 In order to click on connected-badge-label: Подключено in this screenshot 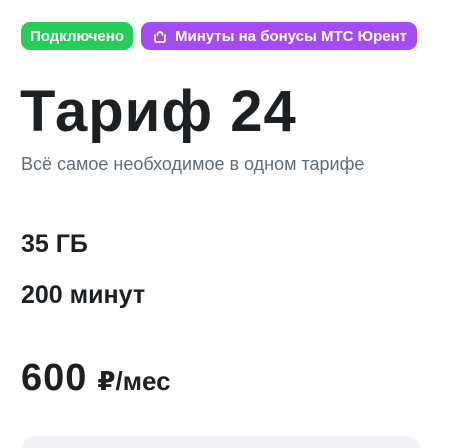, I will do `click(77, 36)`.